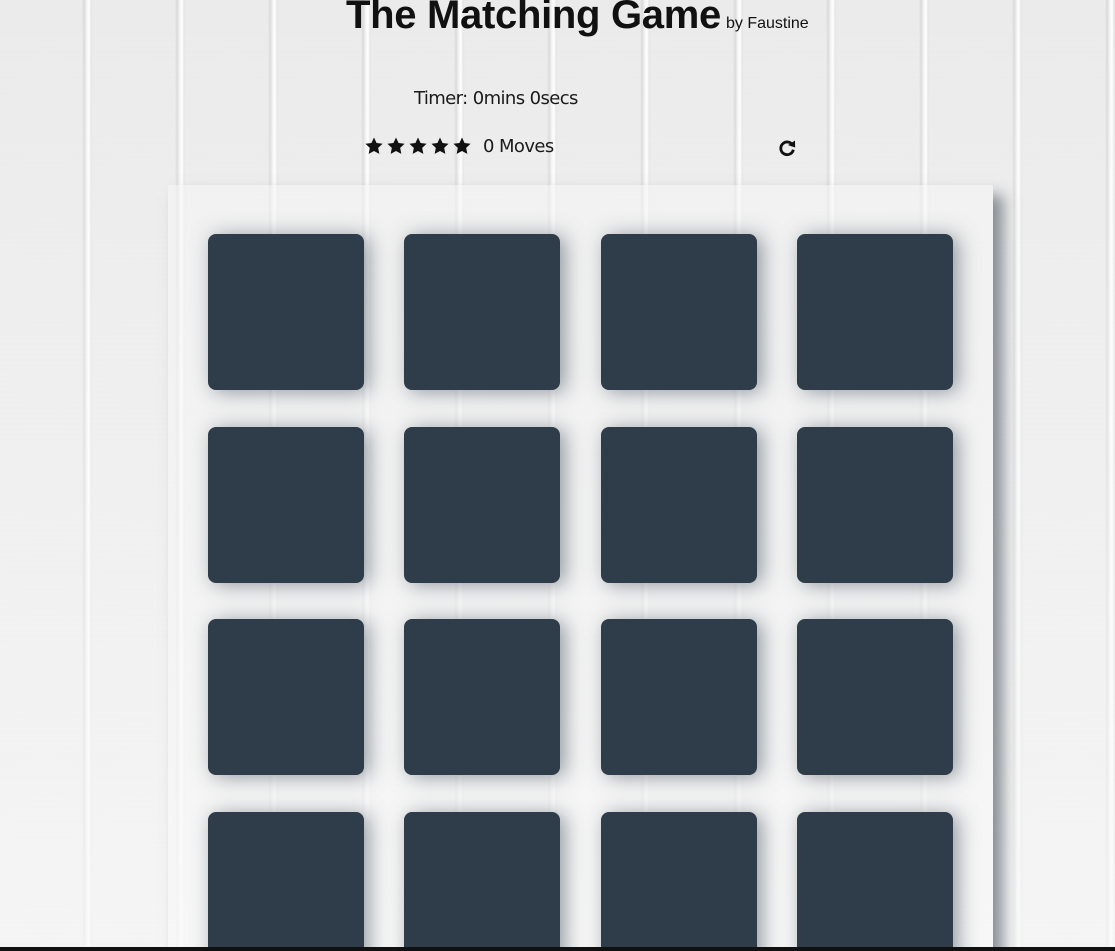 This screenshot has width=1115, height=951. I want to click on timer-display: Timer: 0mins 0secs, so click(496, 98).